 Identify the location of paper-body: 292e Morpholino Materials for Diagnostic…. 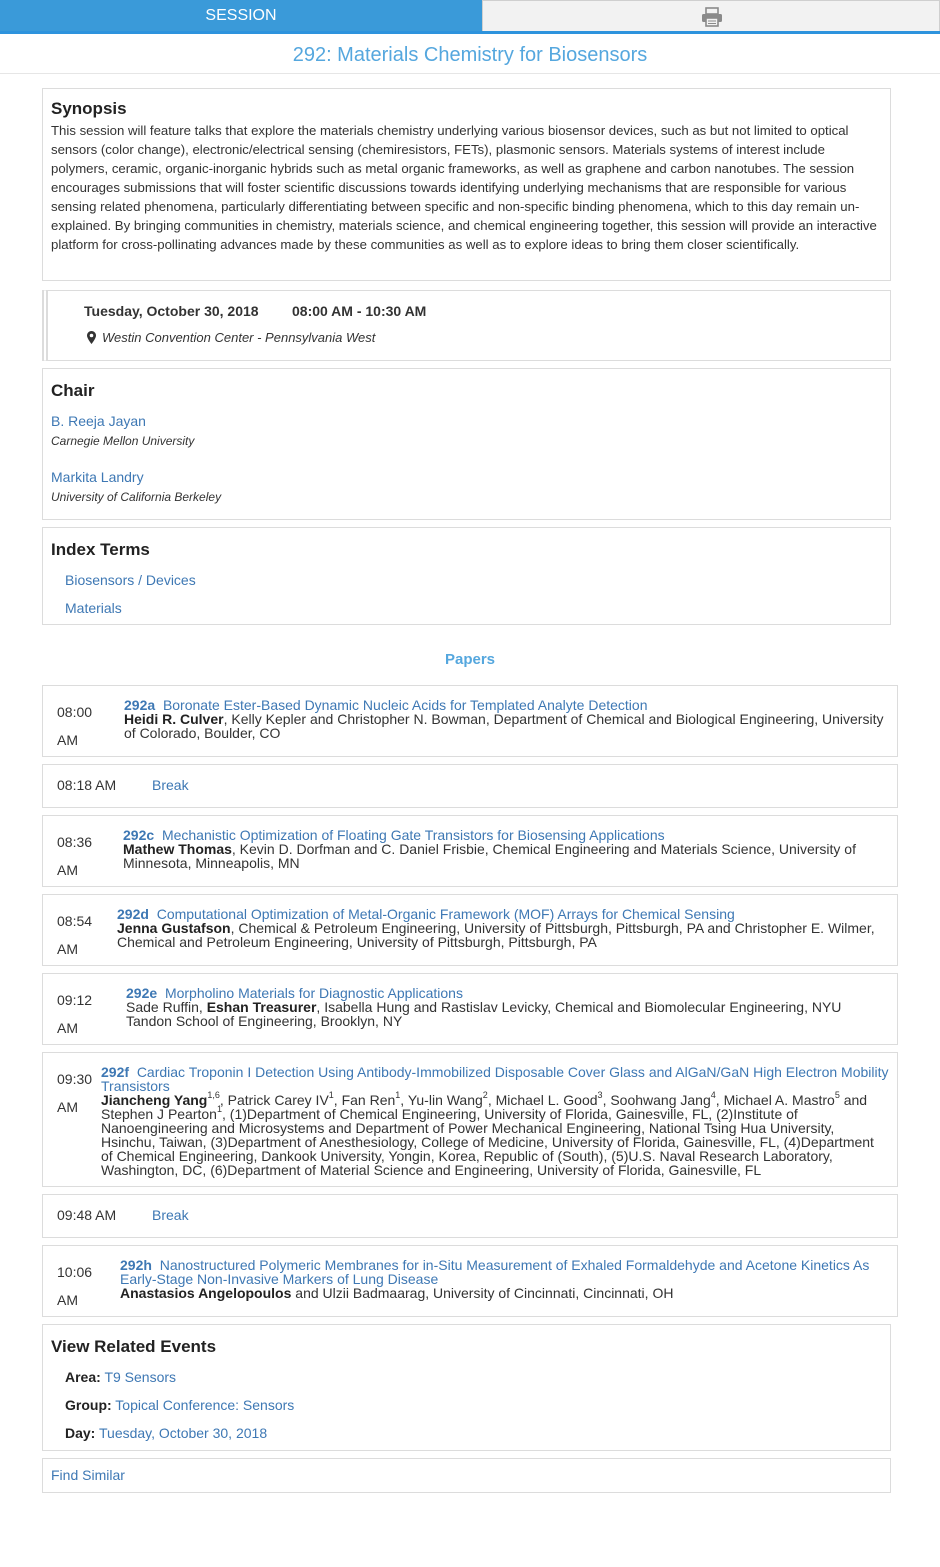
(507, 1007).